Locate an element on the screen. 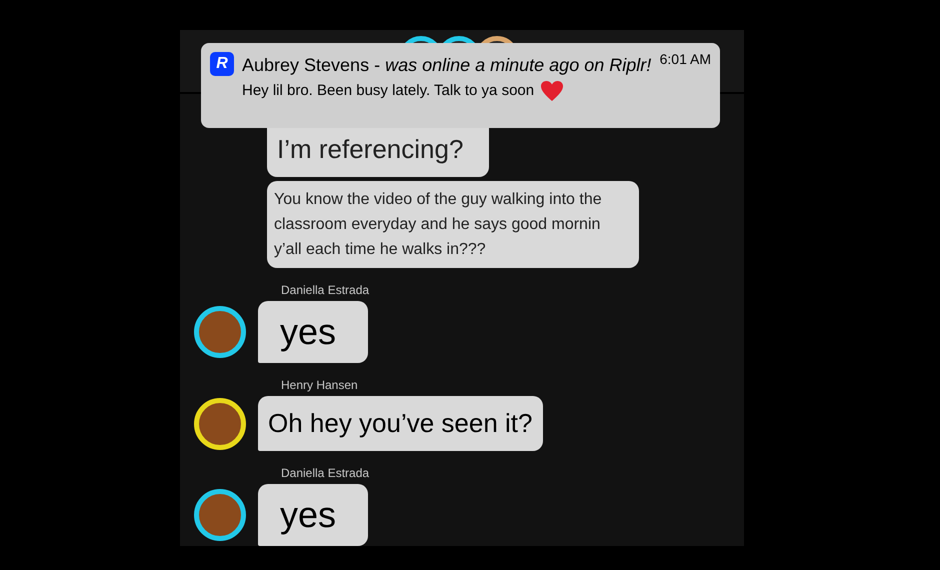  notification-message: Hey lil bro. Been busy lately. Talk to ya soon is located at coordinates (388, 91).